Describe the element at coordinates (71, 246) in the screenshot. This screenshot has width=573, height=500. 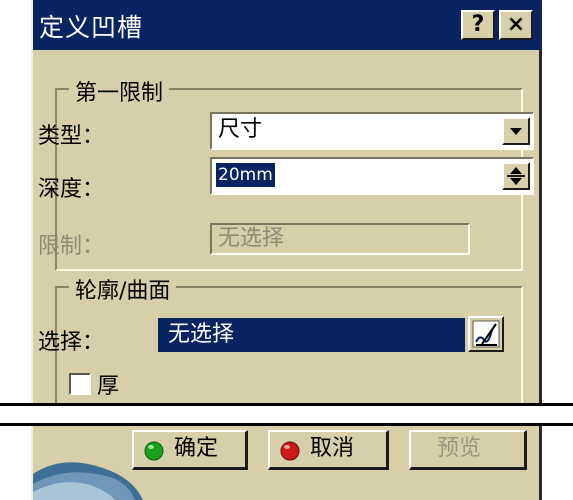
I see `limit-label: 限制：` at that location.